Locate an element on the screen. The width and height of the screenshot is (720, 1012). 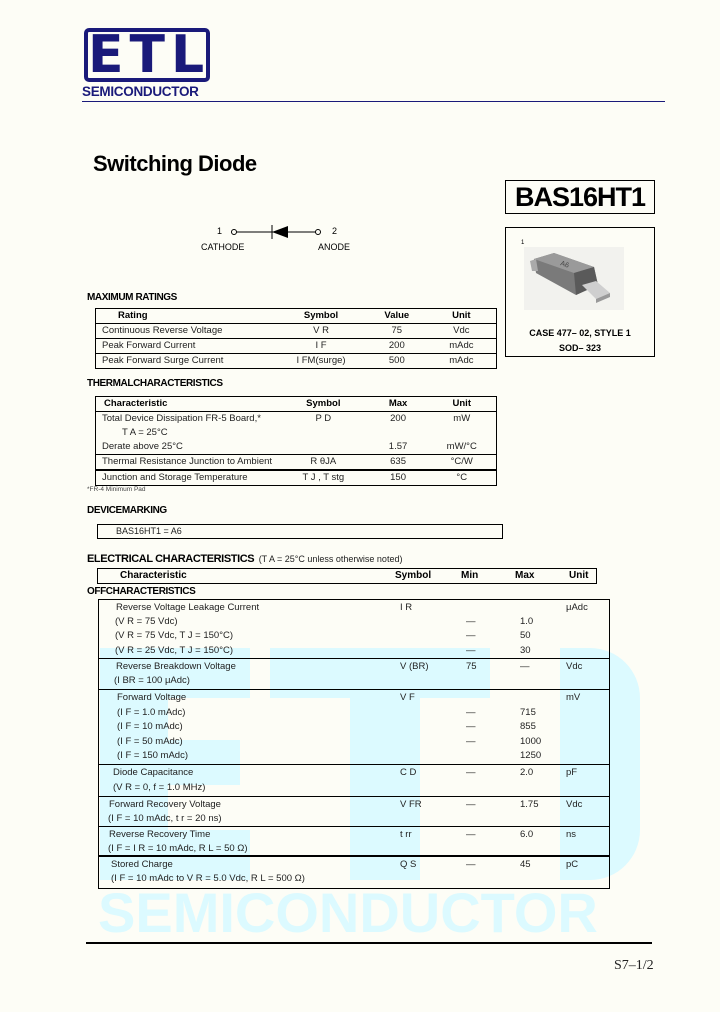
thermal-max: 200 is located at coordinates (398, 418).